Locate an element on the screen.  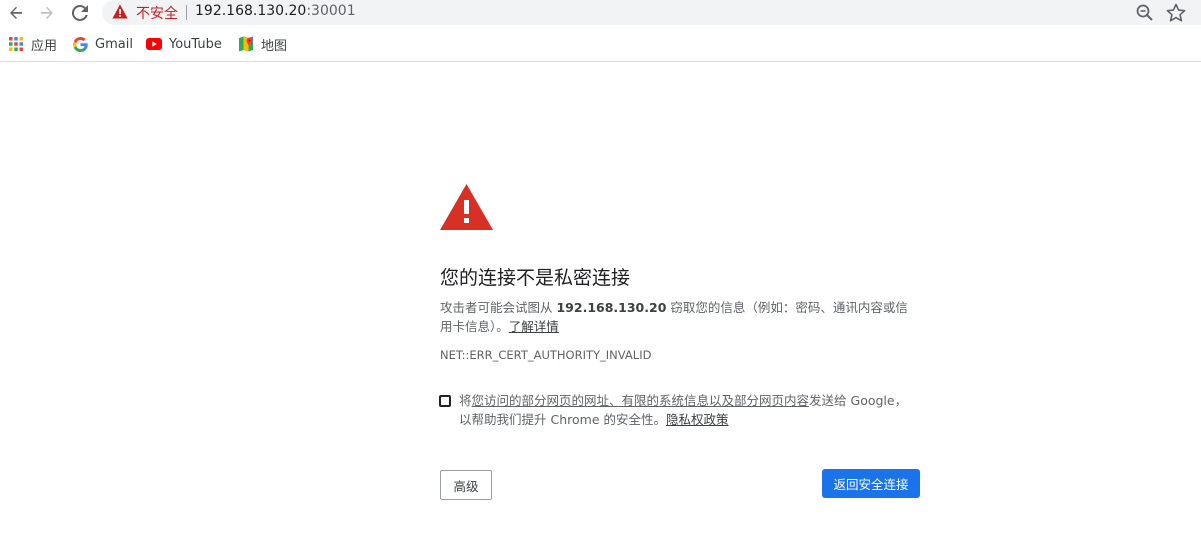
maps-icon is located at coordinates (246, 44).